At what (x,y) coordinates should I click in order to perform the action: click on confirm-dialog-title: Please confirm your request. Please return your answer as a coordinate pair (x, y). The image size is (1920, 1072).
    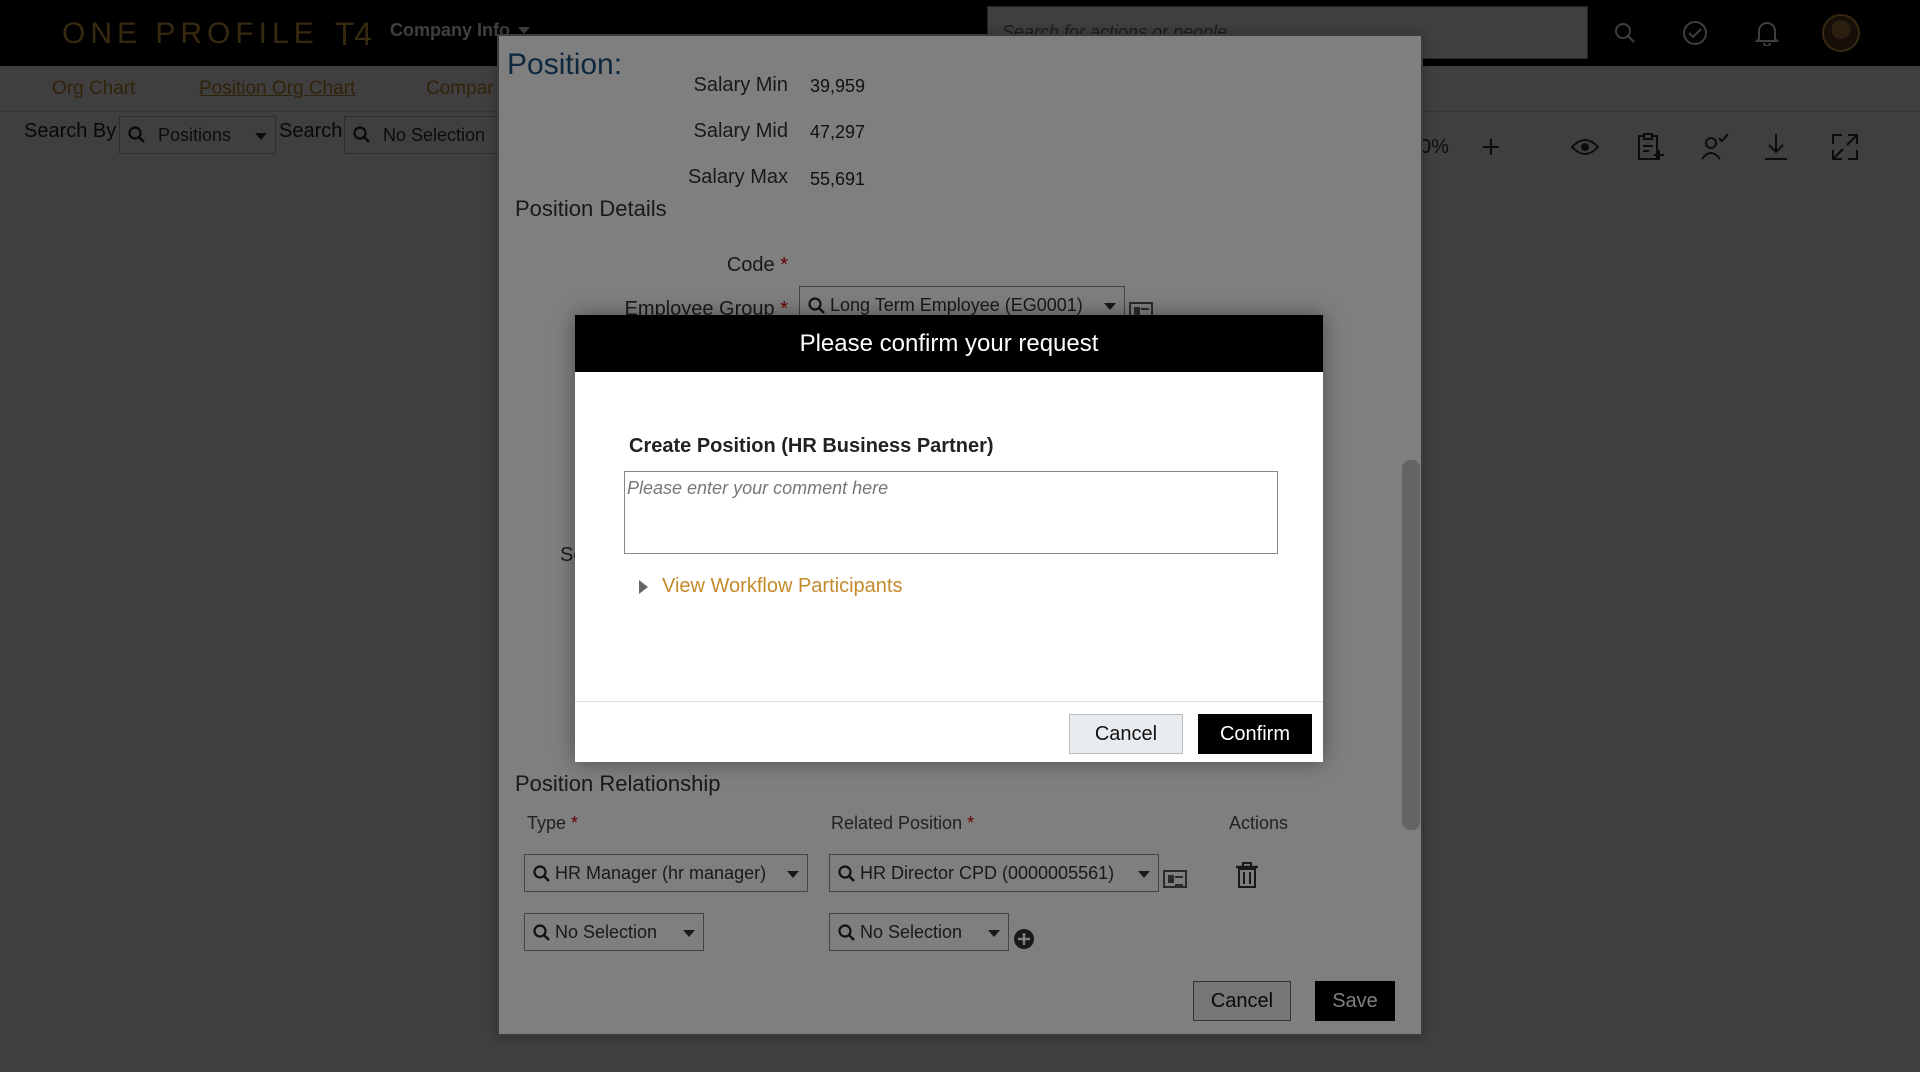
    Looking at the image, I should click on (949, 343).